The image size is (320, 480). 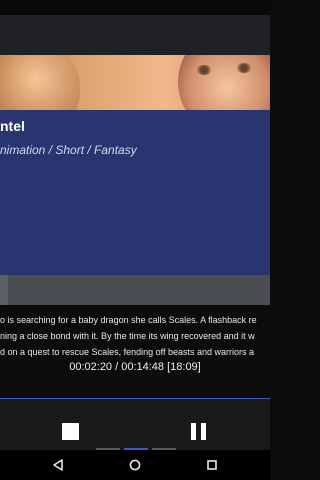 What do you see at coordinates (135, 424) in the screenshot?
I see `playback-controls` at bounding box center [135, 424].